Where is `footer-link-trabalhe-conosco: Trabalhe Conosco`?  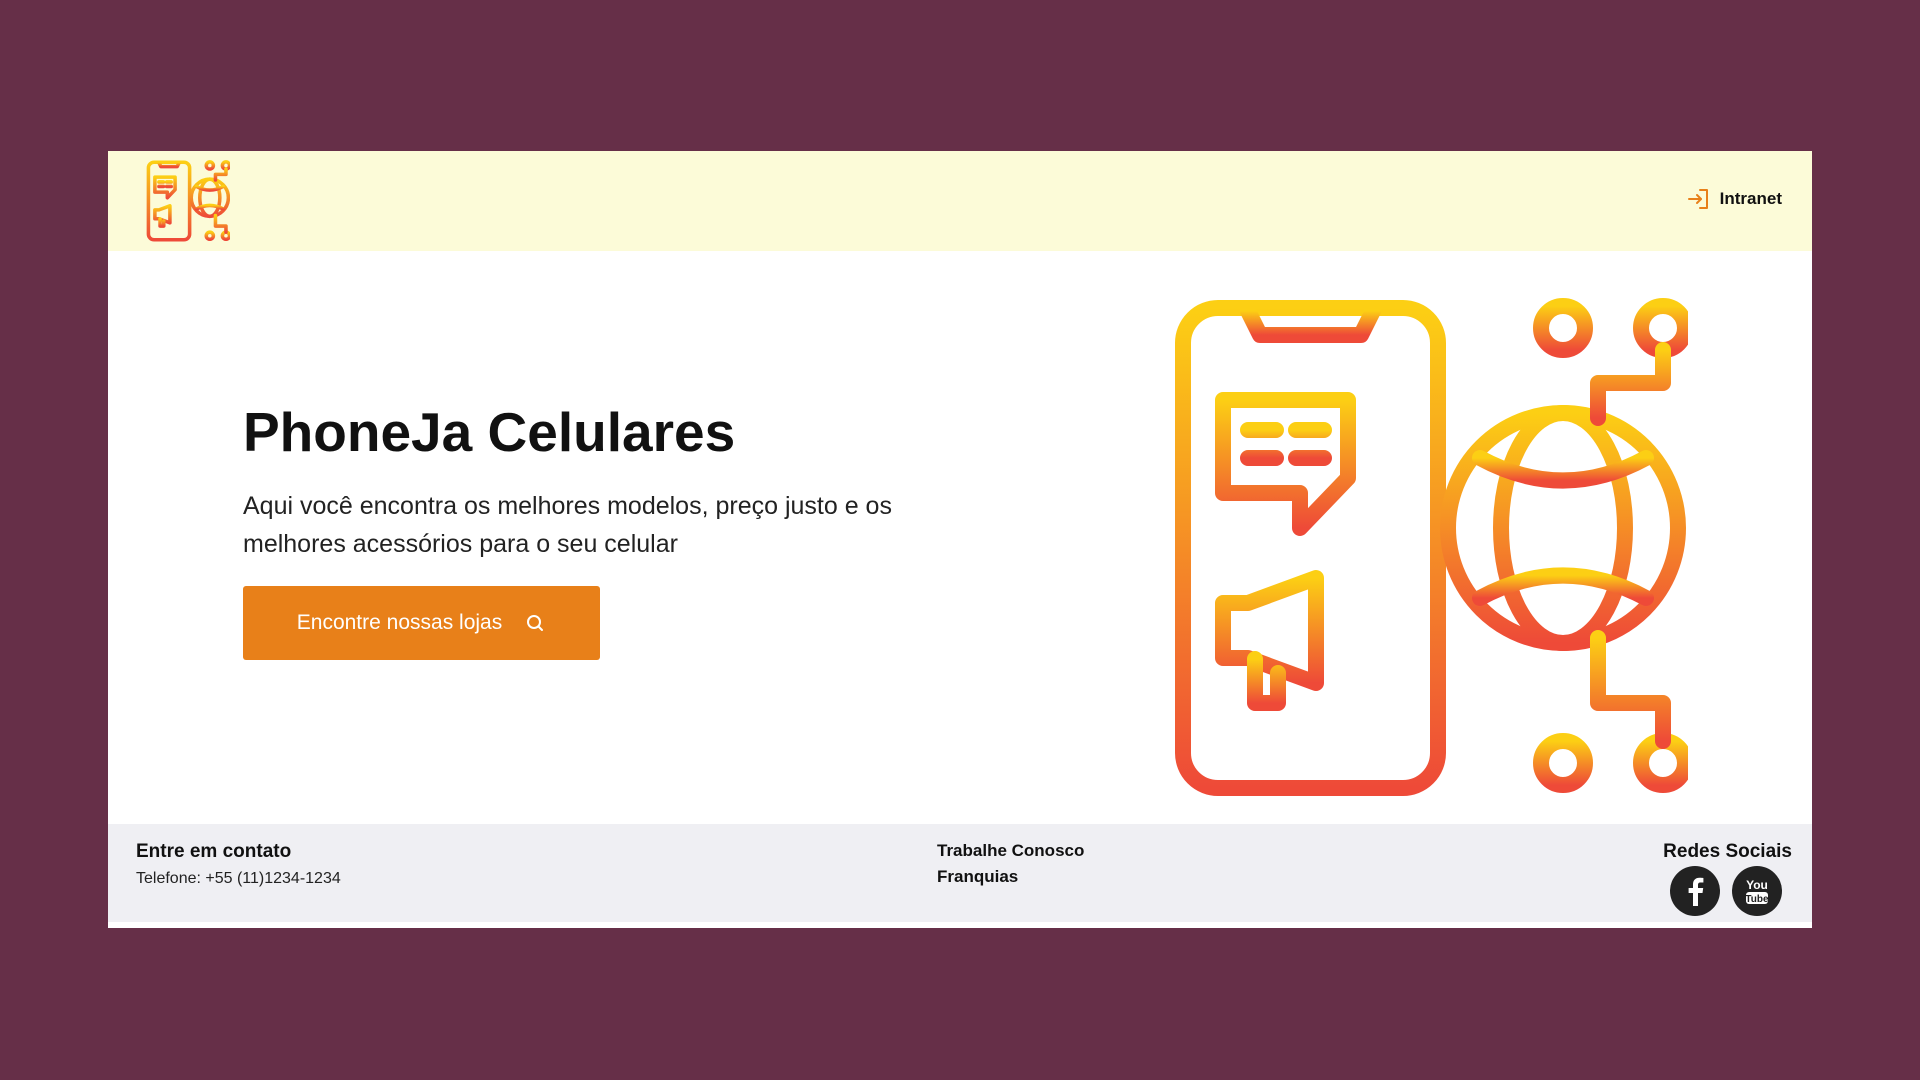 footer-link-trabalhe-conosco: Trabalhe Conosco is located at coordinates (1010, 851).